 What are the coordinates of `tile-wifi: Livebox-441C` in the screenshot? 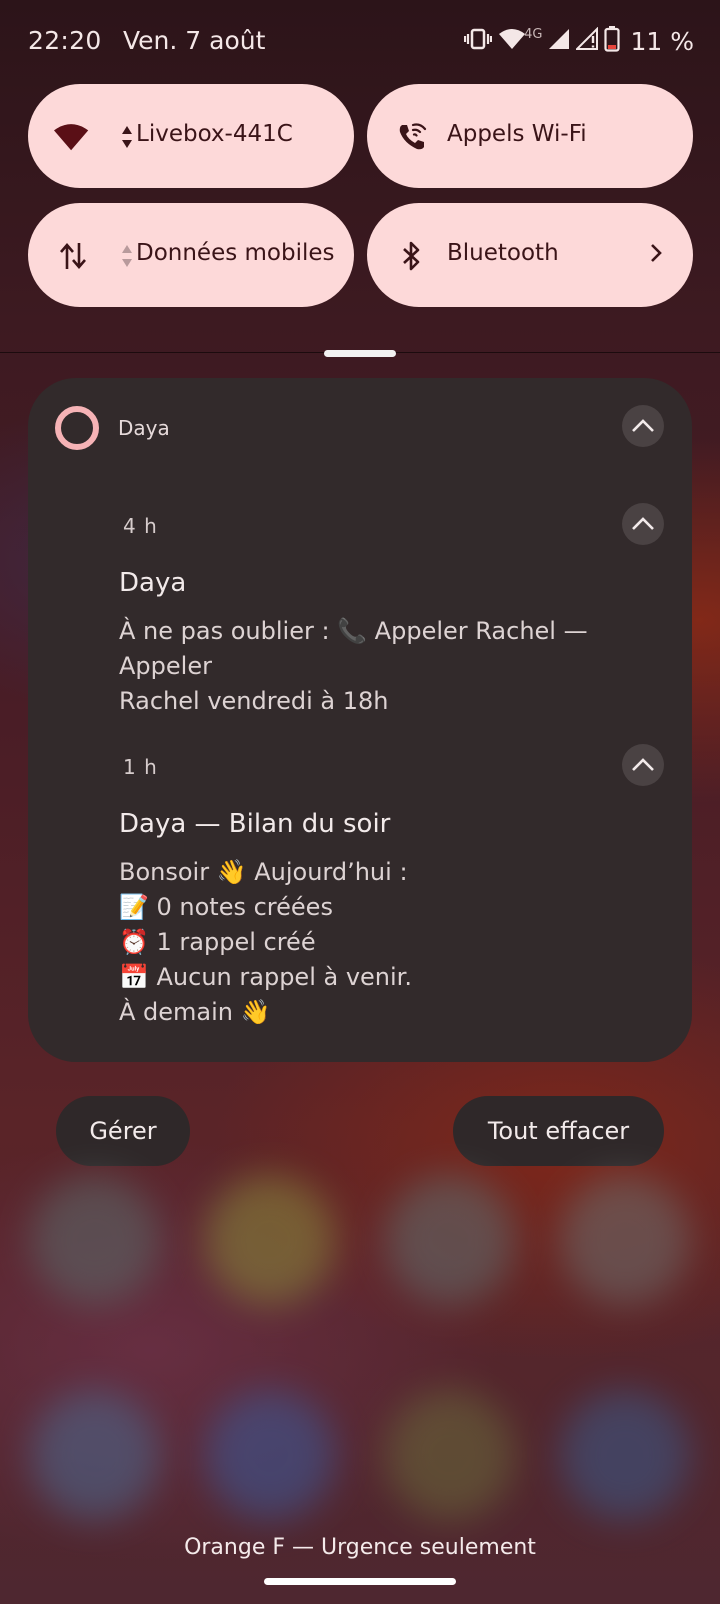 It's located at (191, 136).